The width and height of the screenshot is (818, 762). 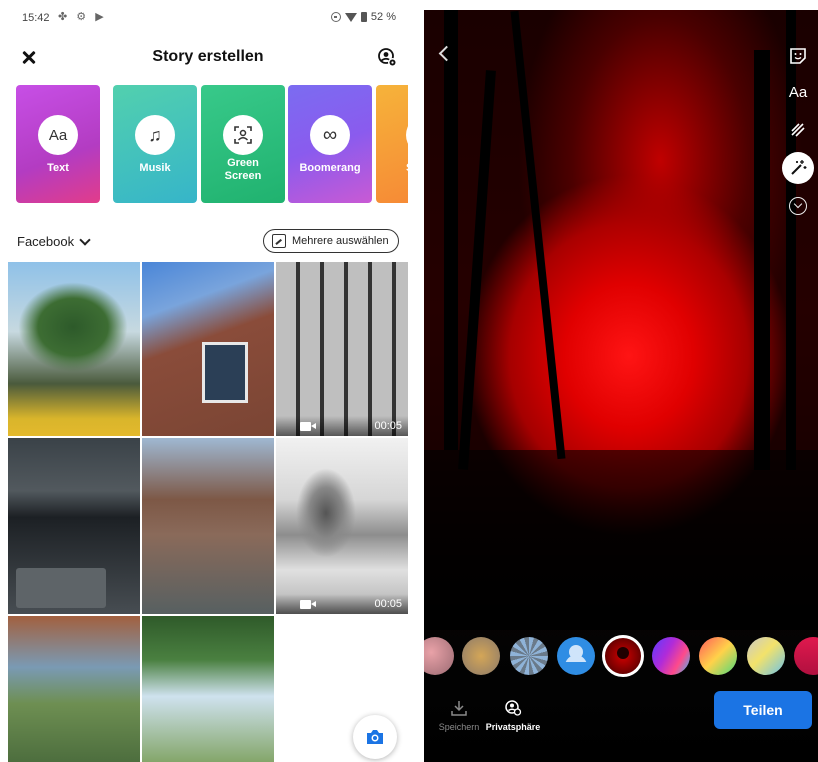 I want to click on status-time: 15:42, so click(x=36, y=18).